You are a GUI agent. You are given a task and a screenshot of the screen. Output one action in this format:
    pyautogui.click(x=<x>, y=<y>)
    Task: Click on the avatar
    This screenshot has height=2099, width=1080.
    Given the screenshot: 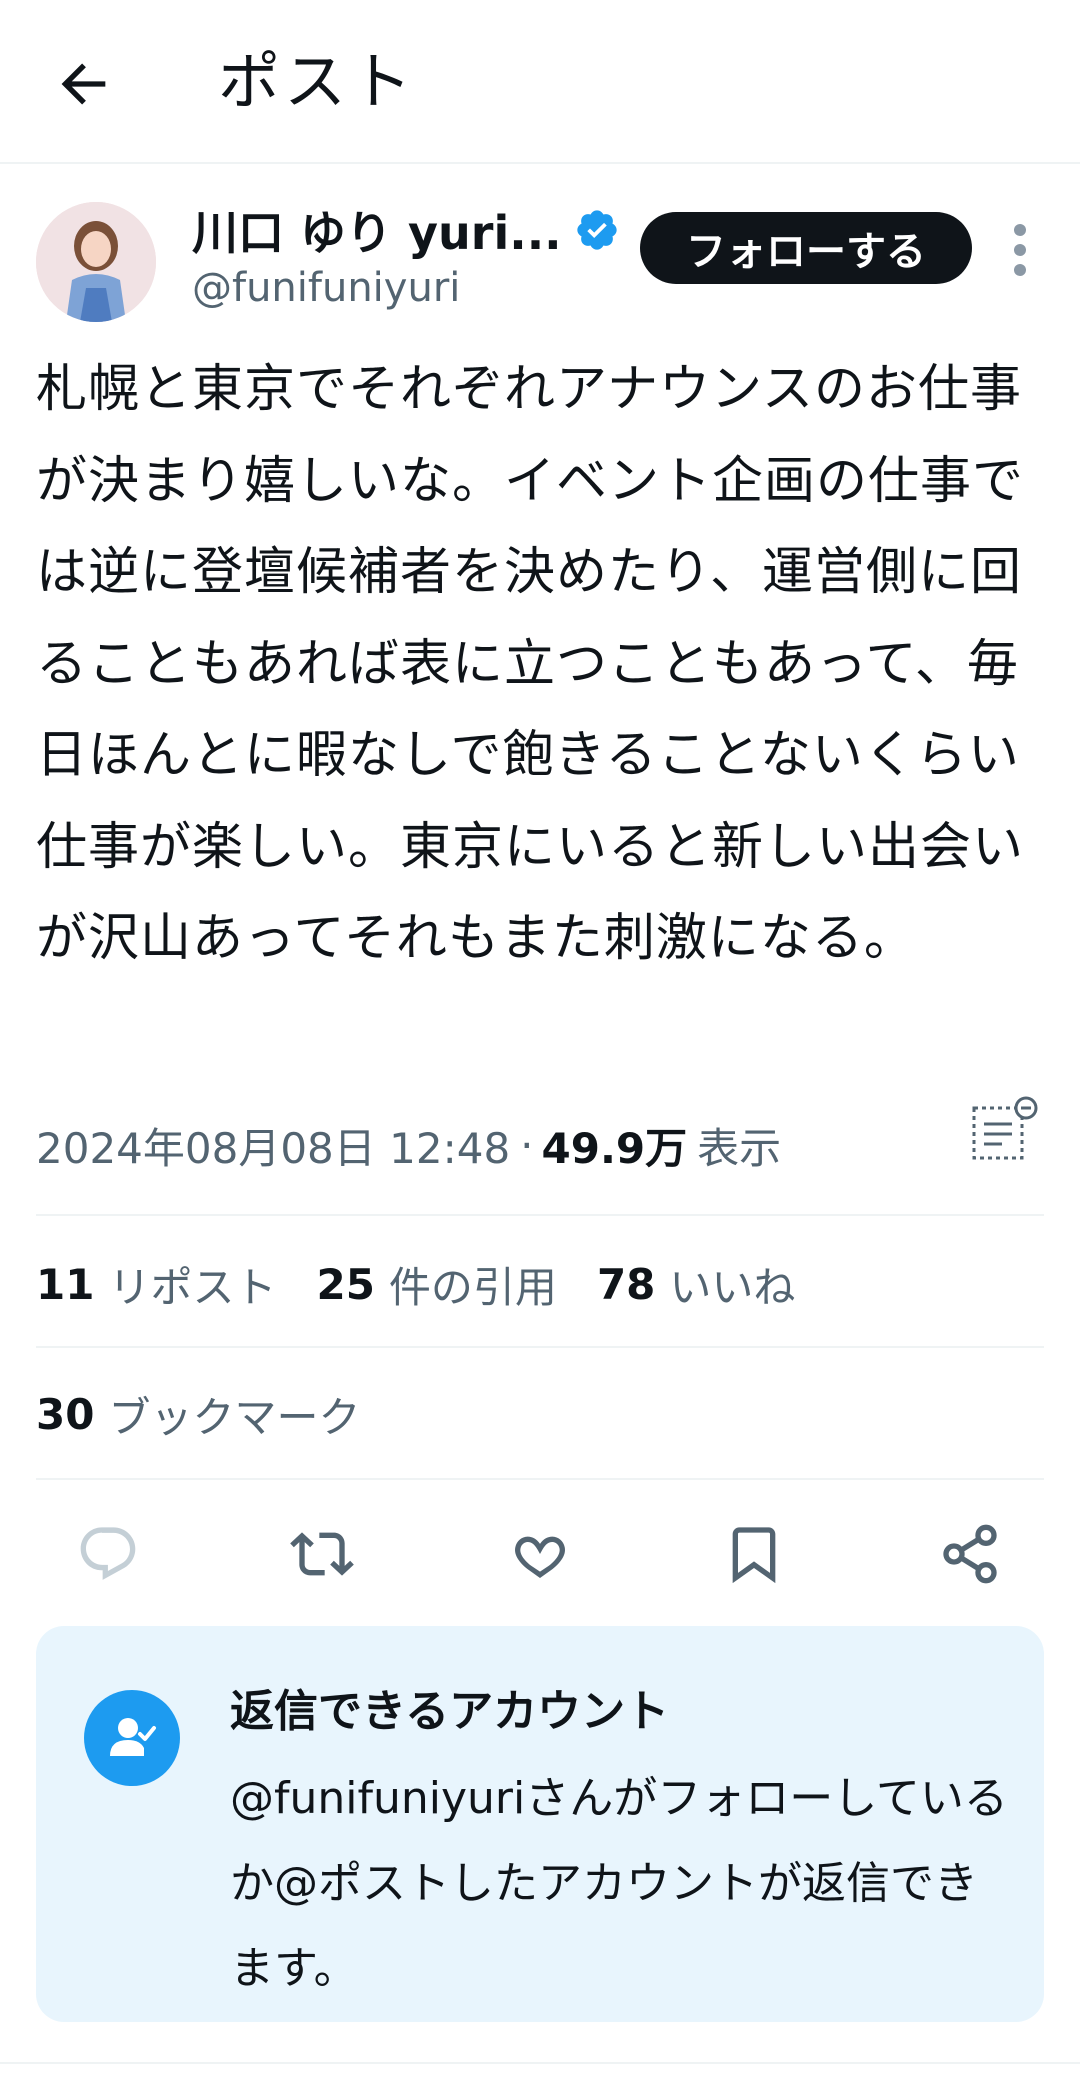 What is the action you would take?
    pyautogui.click(x=96, y=262)
    